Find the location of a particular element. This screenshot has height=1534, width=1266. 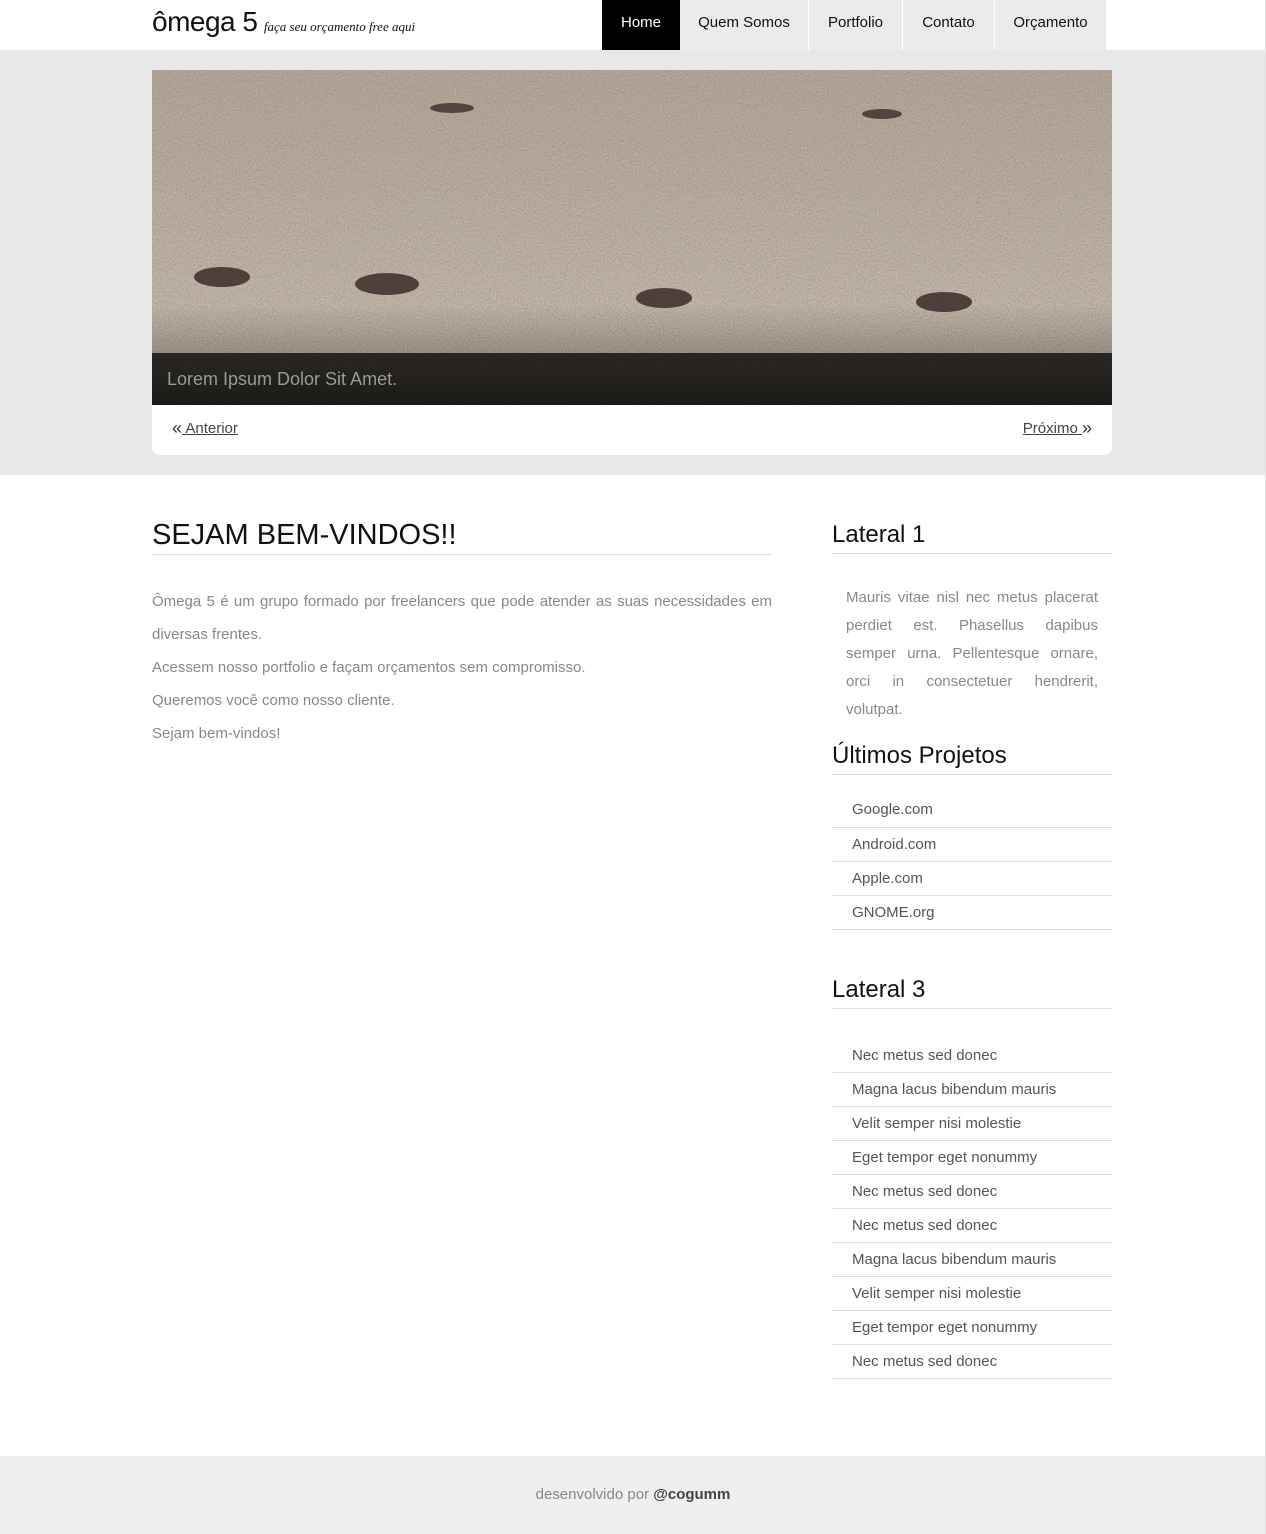

nav-item-orcamento: Orçamento is located at coordinates (1050, 25).